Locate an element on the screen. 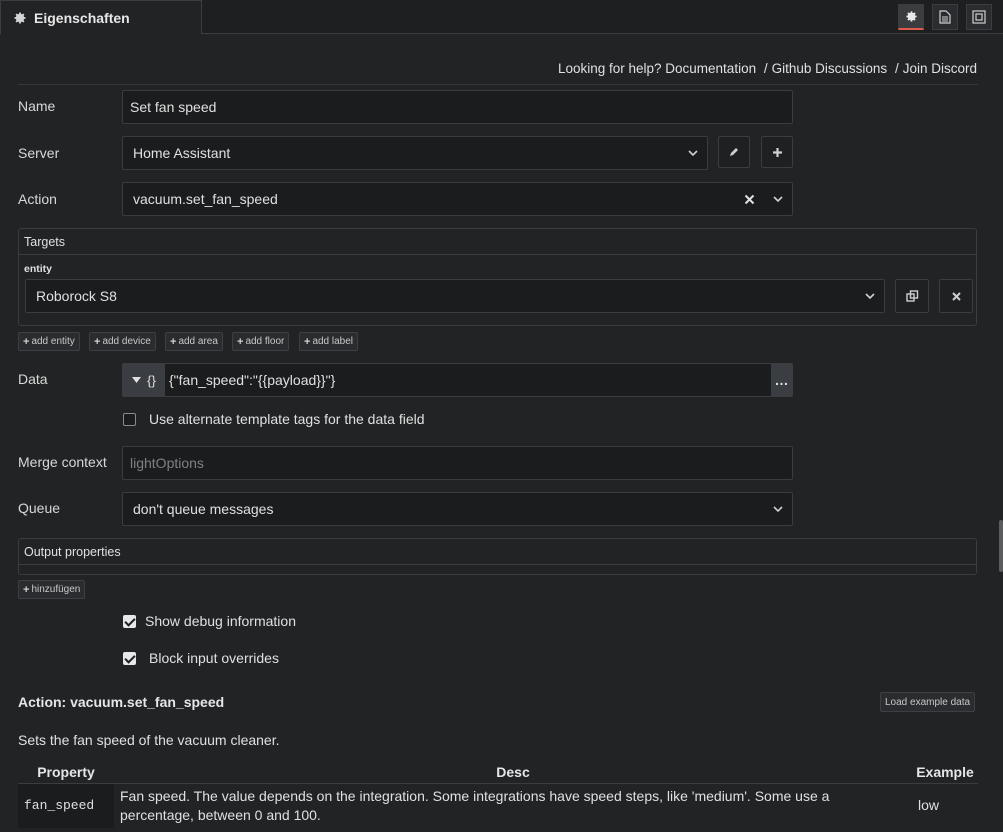  document-icon is located at coordinates (945, 17).